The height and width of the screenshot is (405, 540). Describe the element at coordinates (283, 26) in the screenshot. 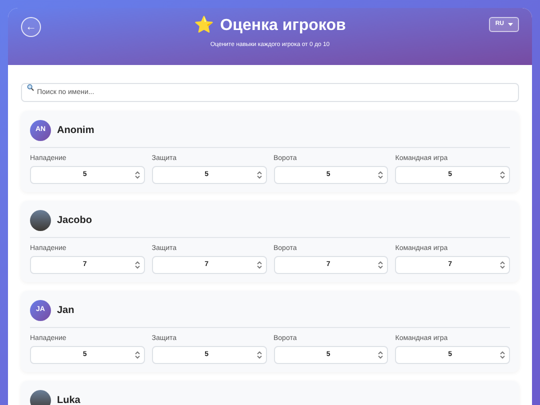

I see `page-title: Оценка игроков` at that location.